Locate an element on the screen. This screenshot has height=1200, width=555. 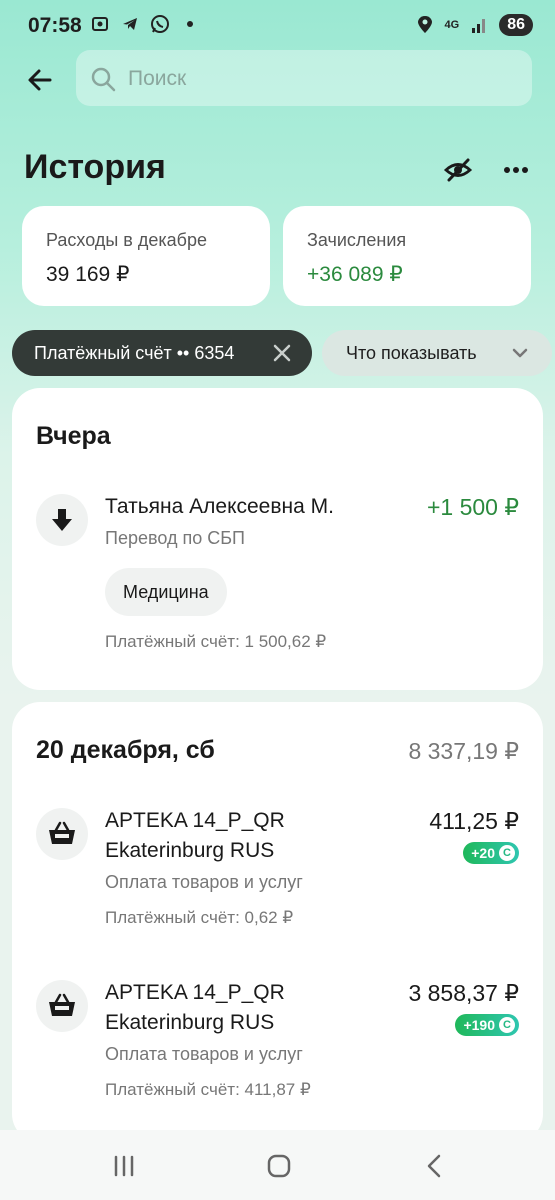
status-system-icons: 4G 86 is located at coordinates (474, 25).